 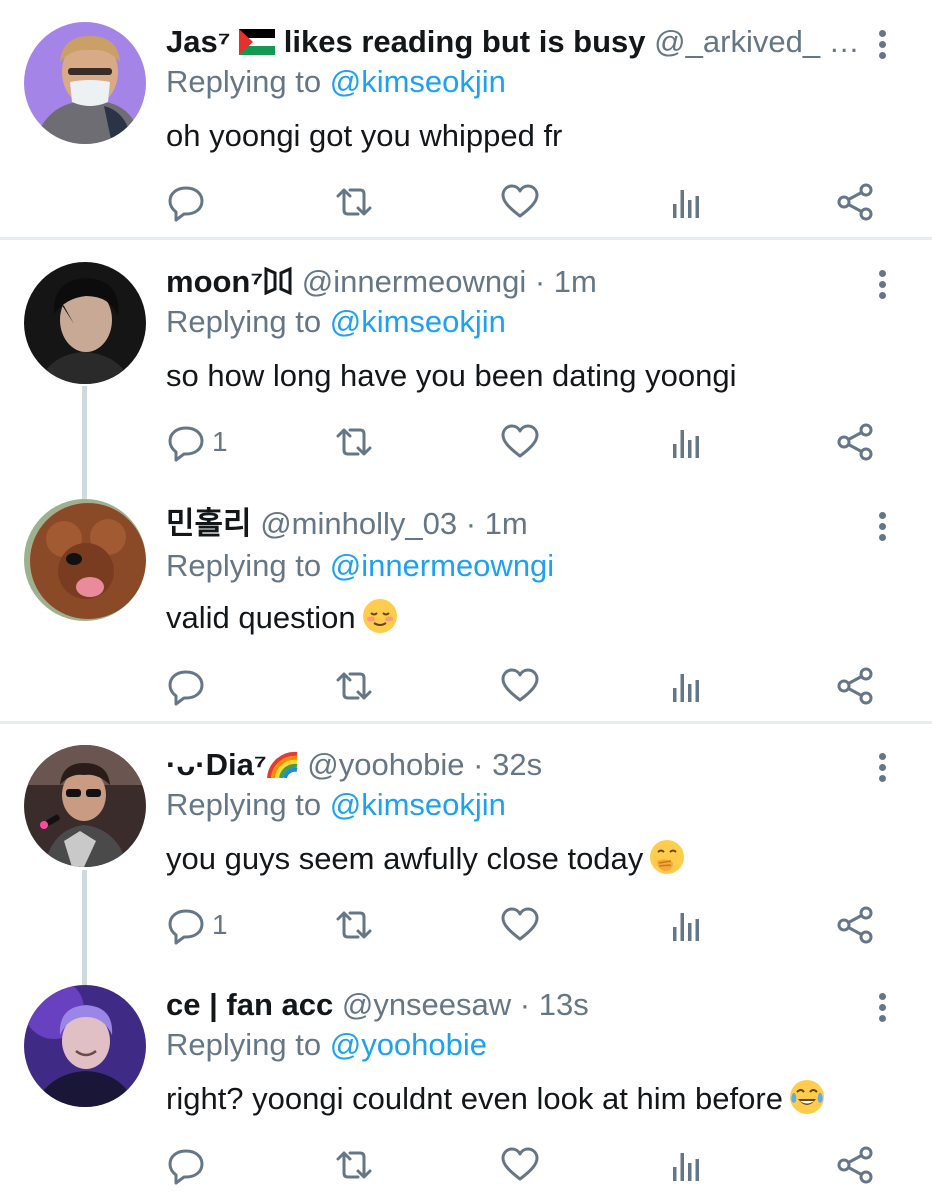 What do you see at coordinates (209, 523) in the screenshot?
I see `display-name: 민홀리` at bounding box center [209, 523].